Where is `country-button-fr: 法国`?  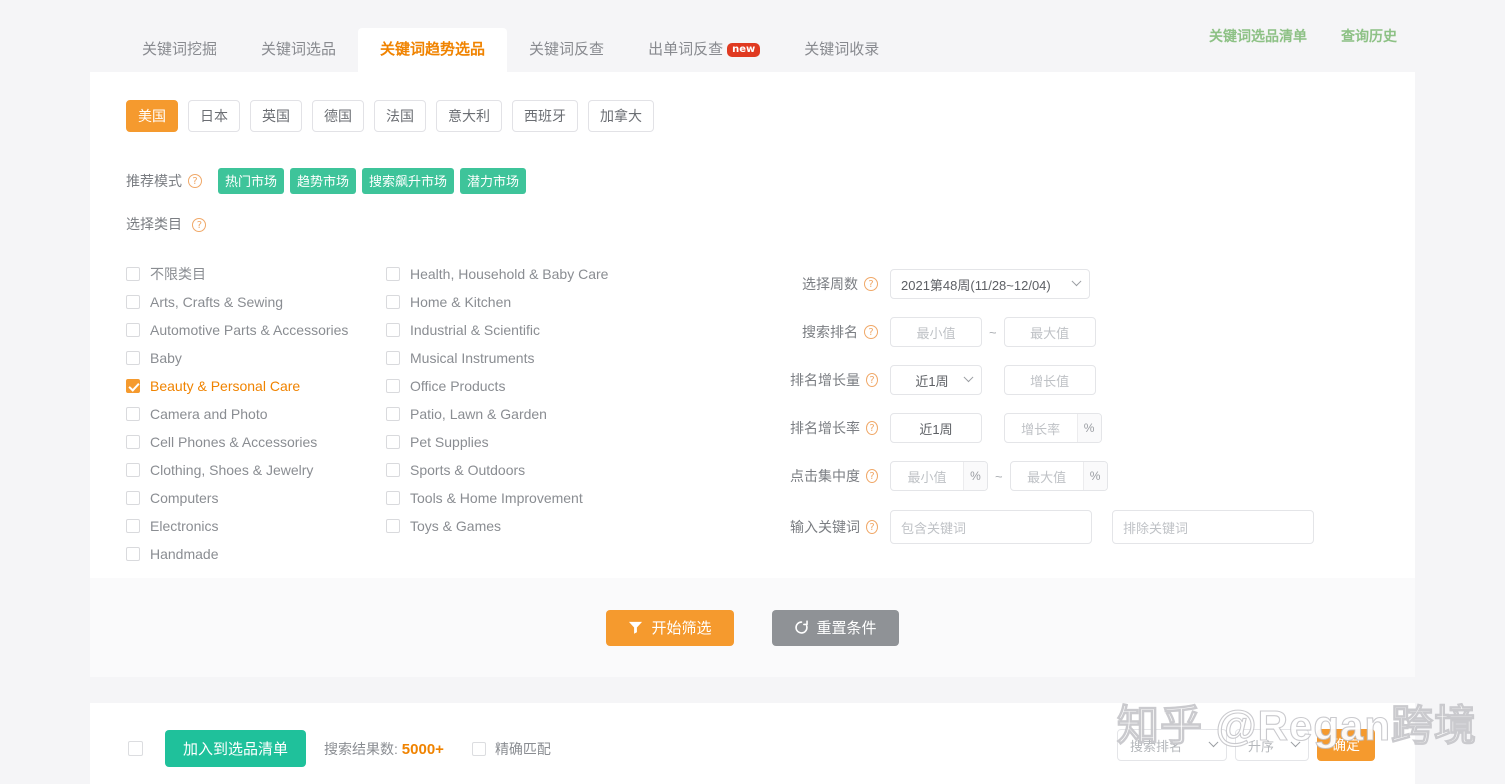
country-button-fr: 法国 is located at coordinates (400, 116).